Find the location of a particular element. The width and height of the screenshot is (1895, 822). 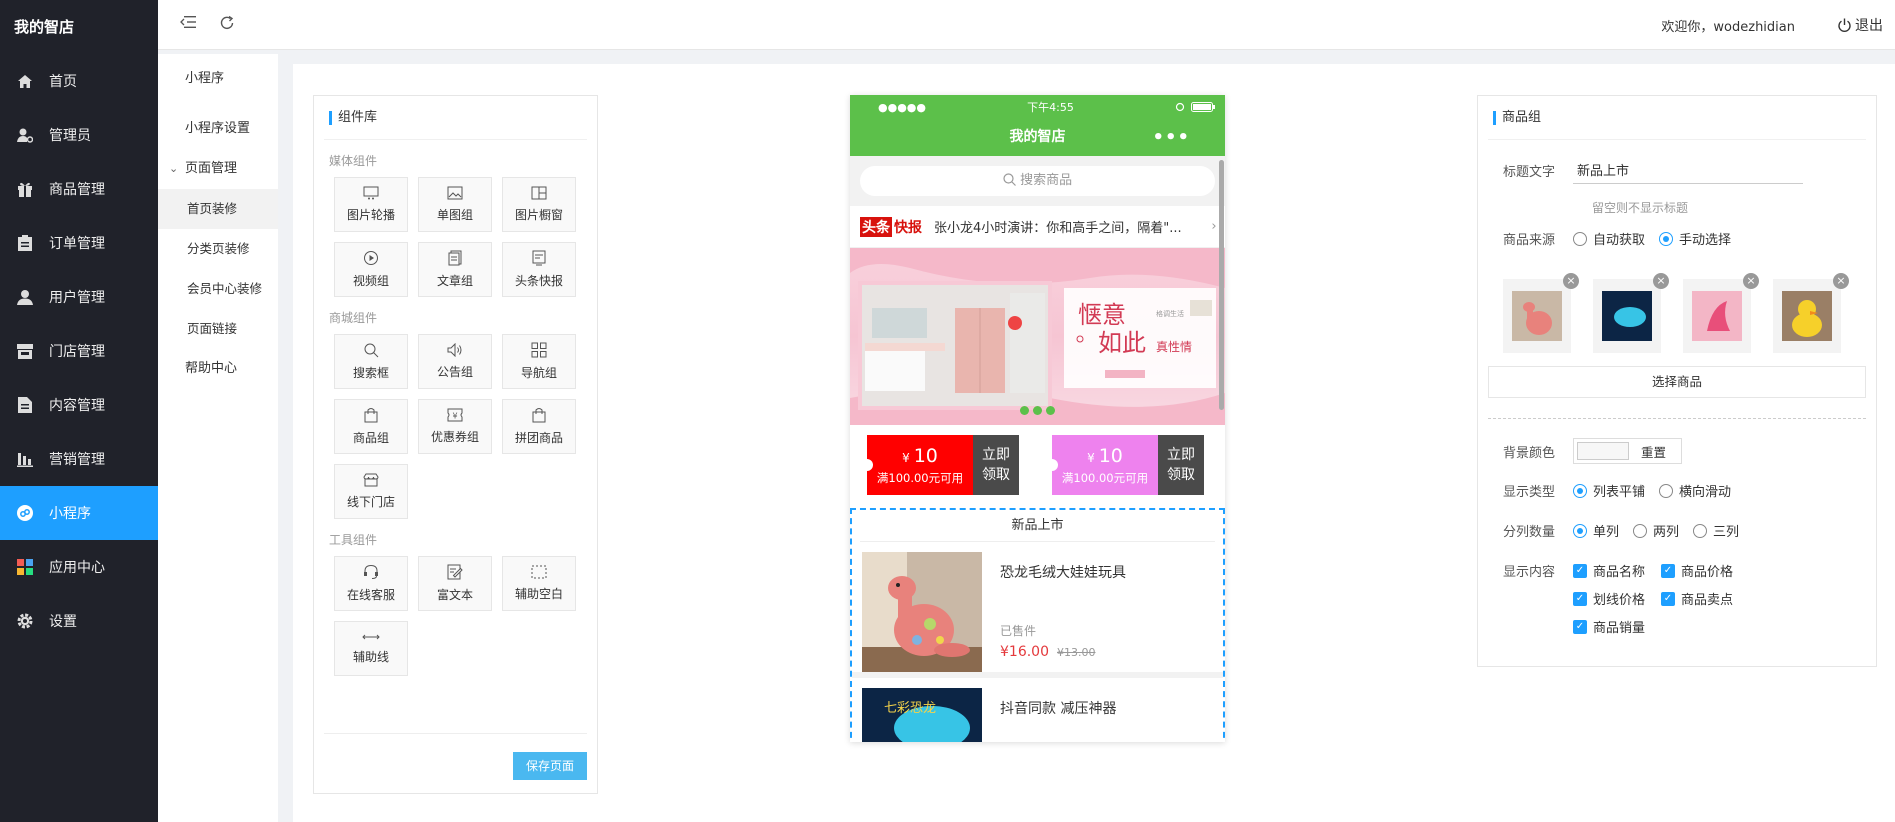

radio-horizontal: 横向滑动 is located at coordinates (1695, 490).